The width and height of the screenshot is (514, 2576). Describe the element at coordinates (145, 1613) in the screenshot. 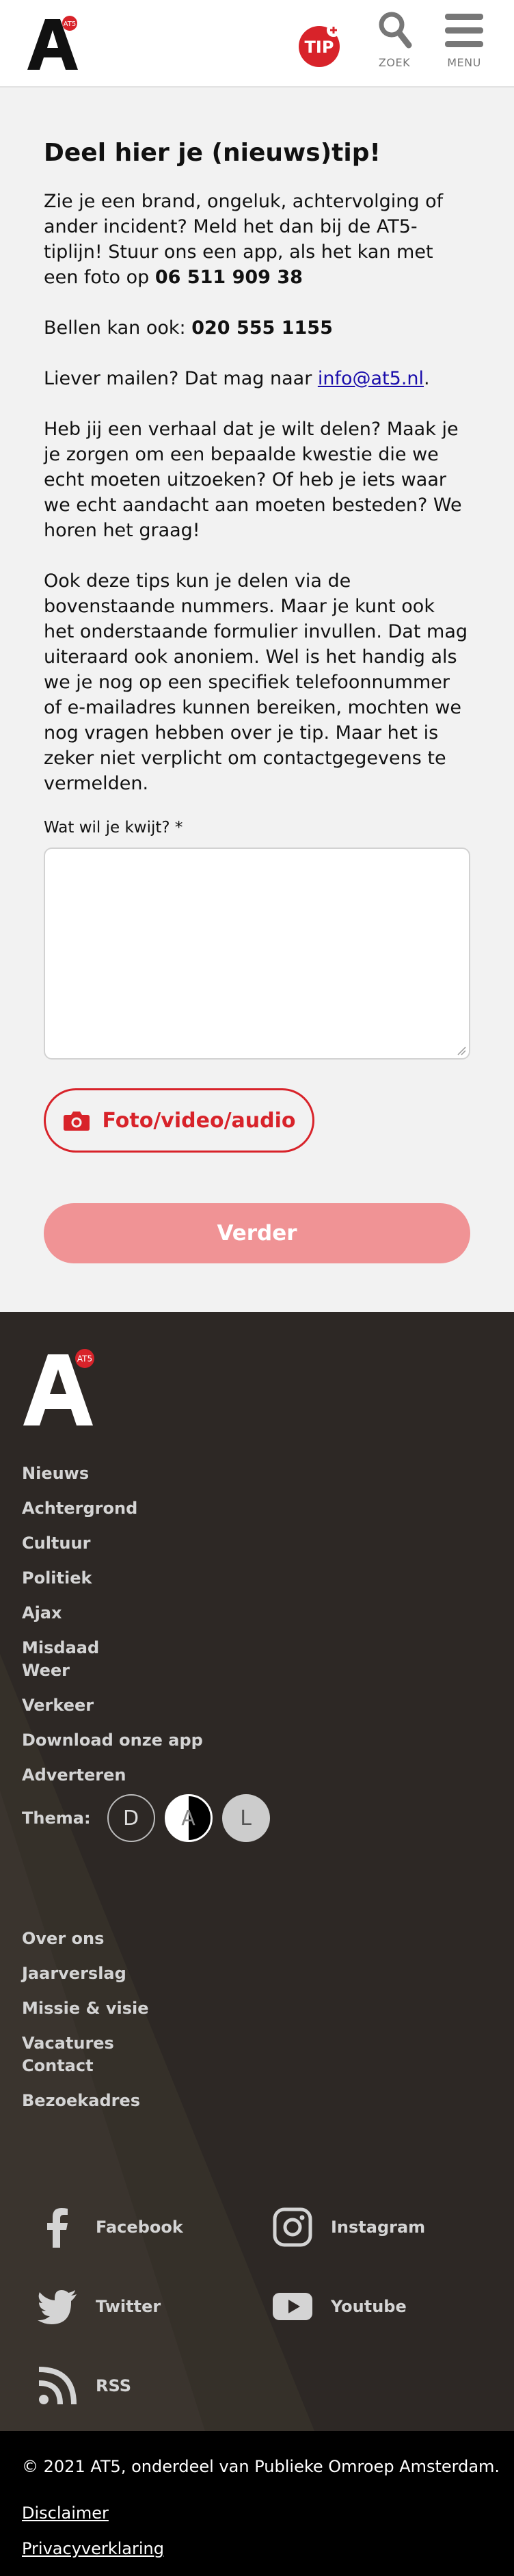

I see `footer-link-ajax: Ajax` at that location.